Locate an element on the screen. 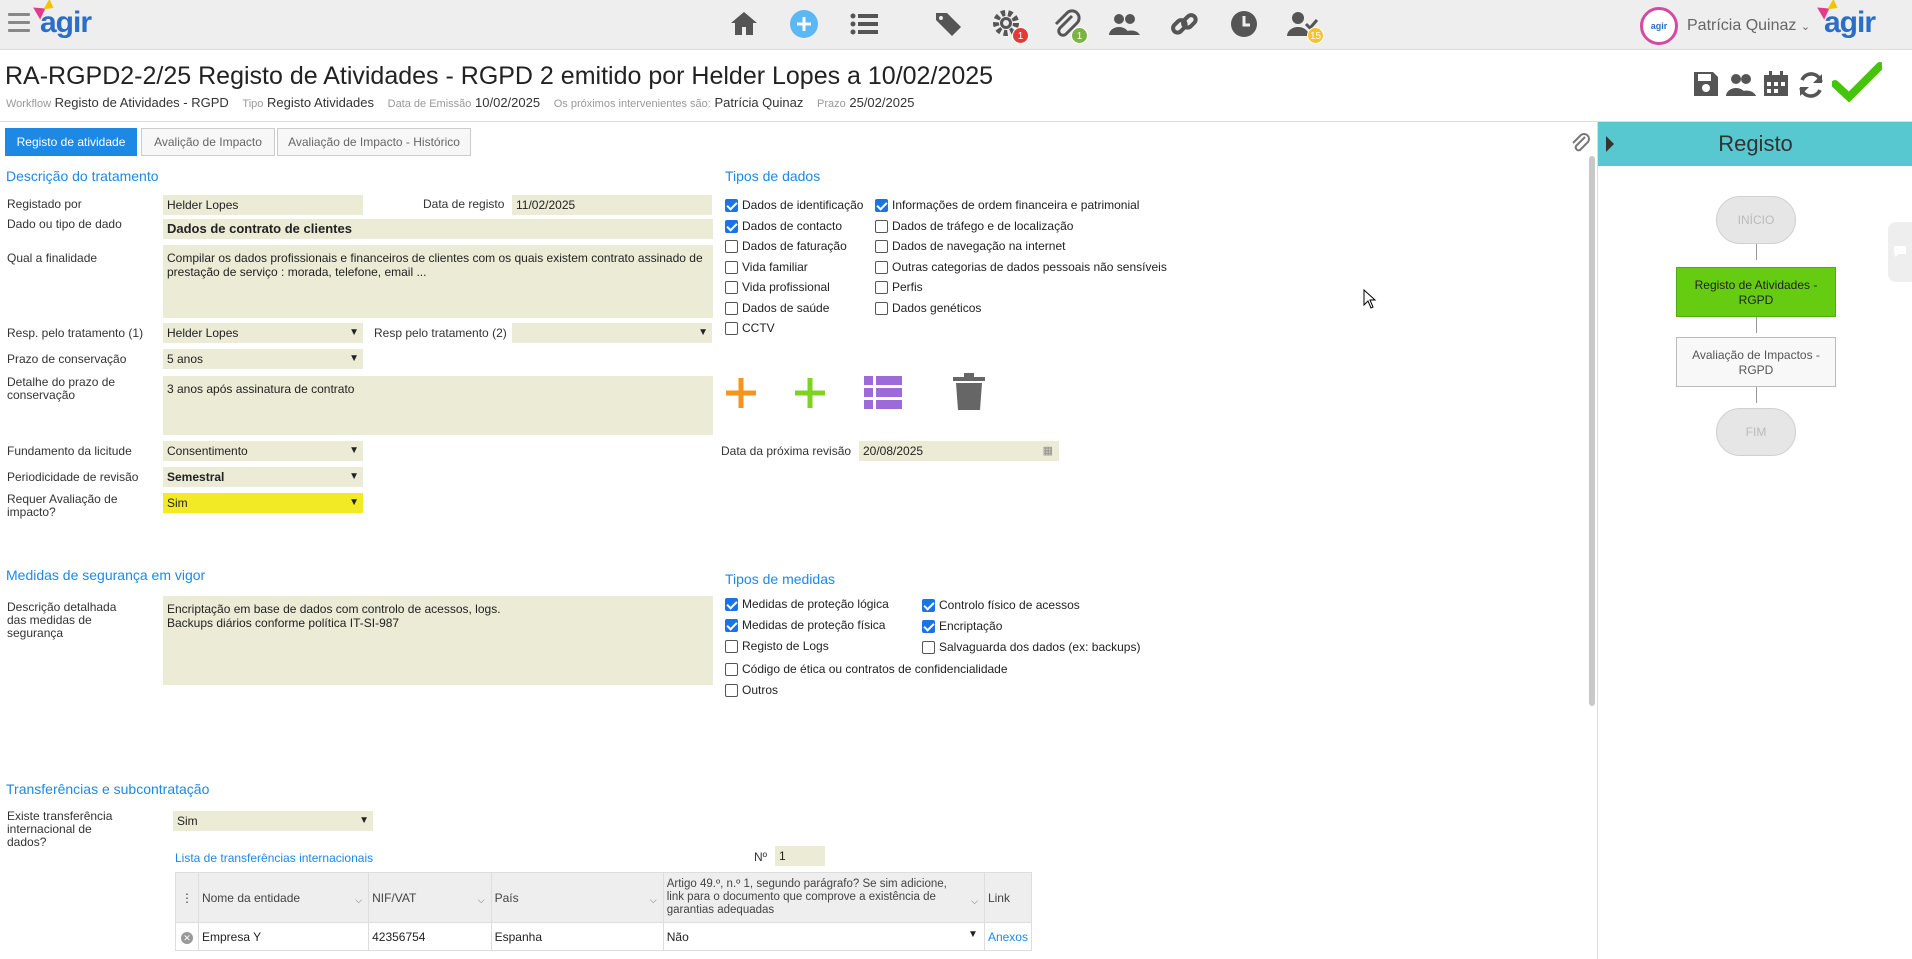 The width and height of the screenshot is (1912, 959). trash-icon is located at coordinates (969, 393).